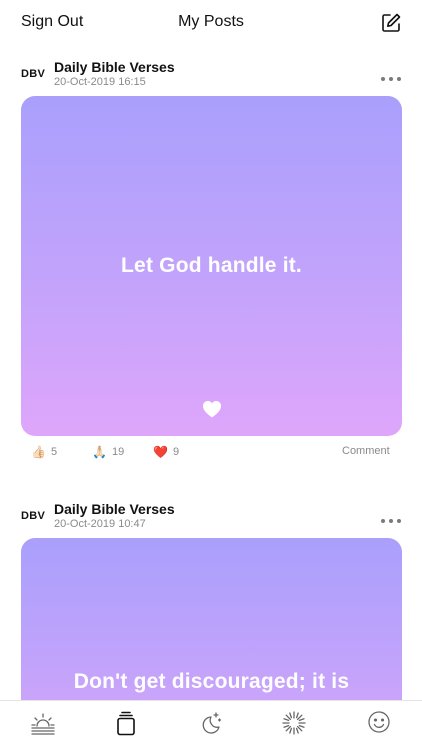 The width and height of the screenshot is (422, 750). What do you see at coordinates (100, 524) in the screenshot?
I see `post-date: 20-Oct-2019 10:47` at bounding box center [100, 524].